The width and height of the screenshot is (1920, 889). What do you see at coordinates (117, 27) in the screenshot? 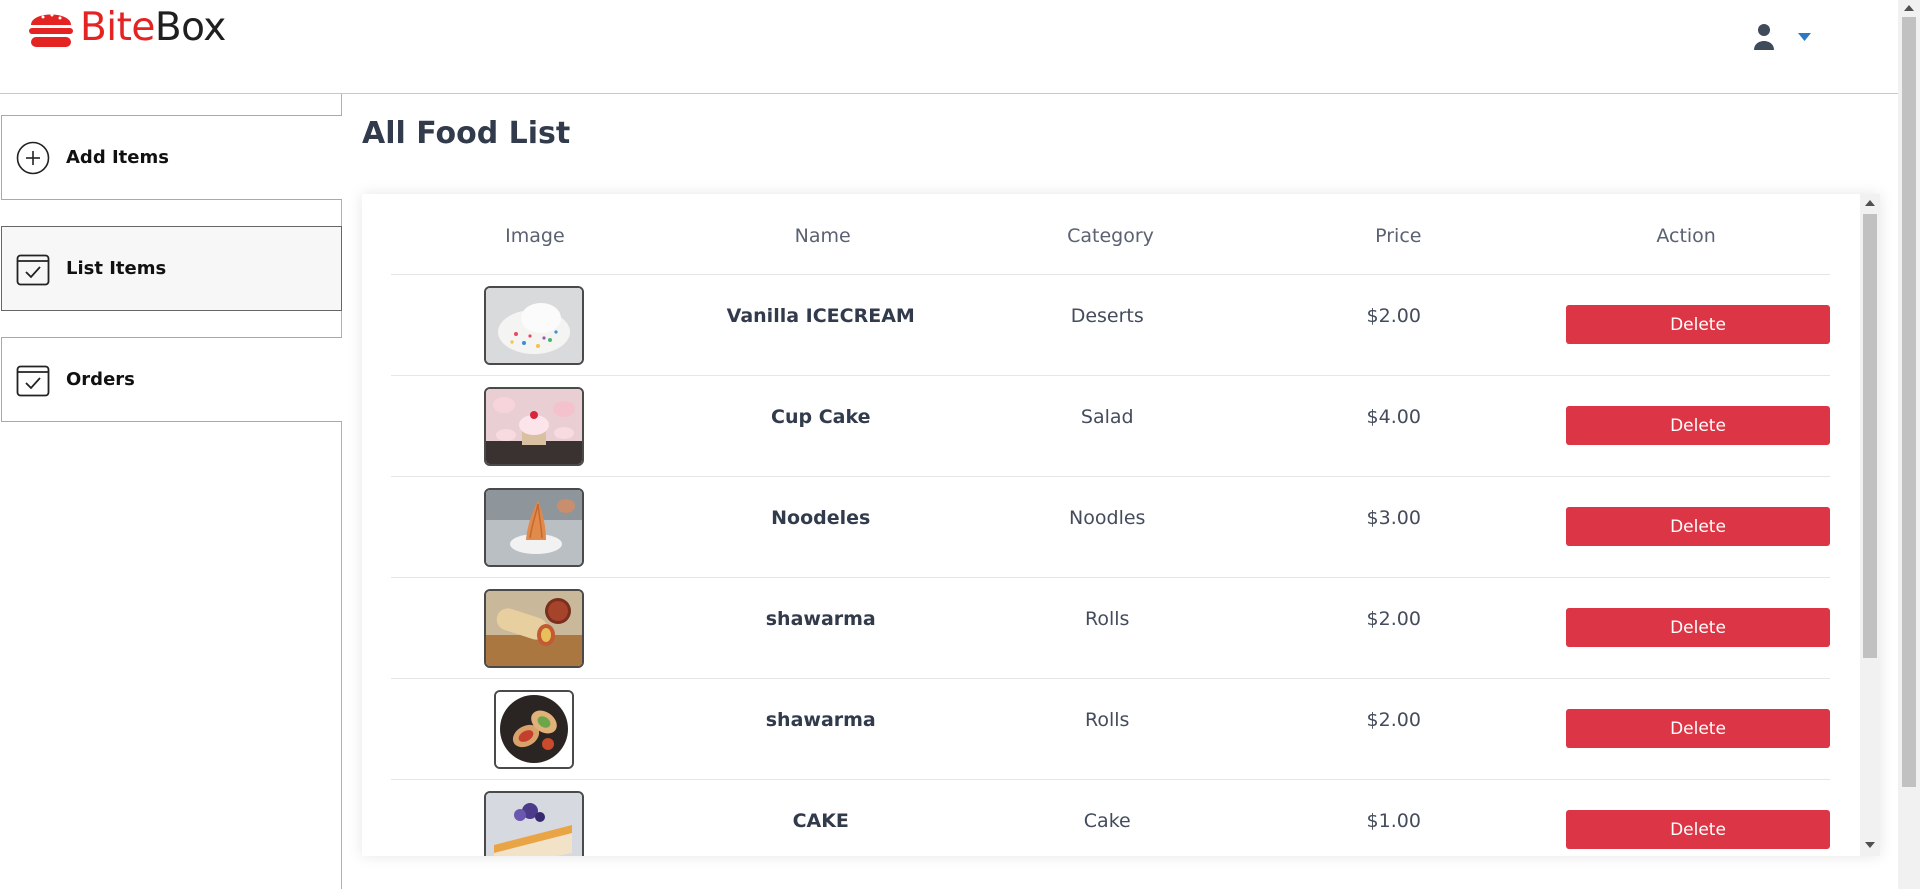
I see `brand-name-bite: Bite` at bounding box center [117, 27].